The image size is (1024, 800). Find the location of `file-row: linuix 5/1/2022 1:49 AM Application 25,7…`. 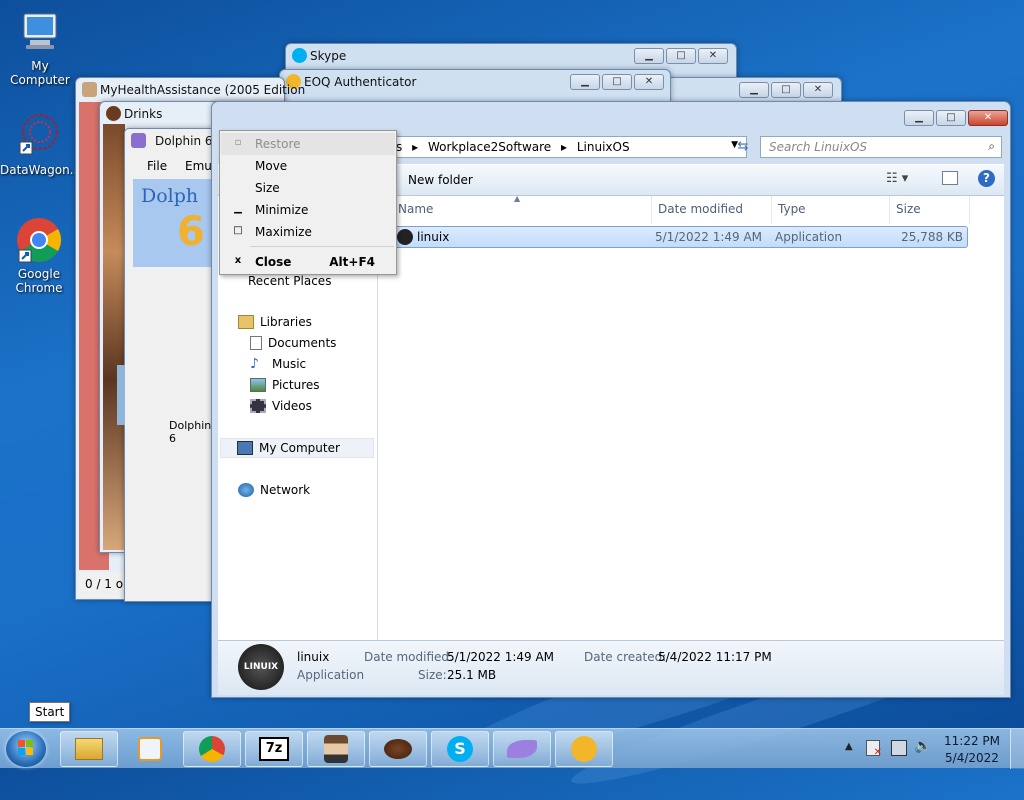

file-row: linuix 5/1/2022 1:49 AM Application 25,7… is located at coordinates (680, 237).